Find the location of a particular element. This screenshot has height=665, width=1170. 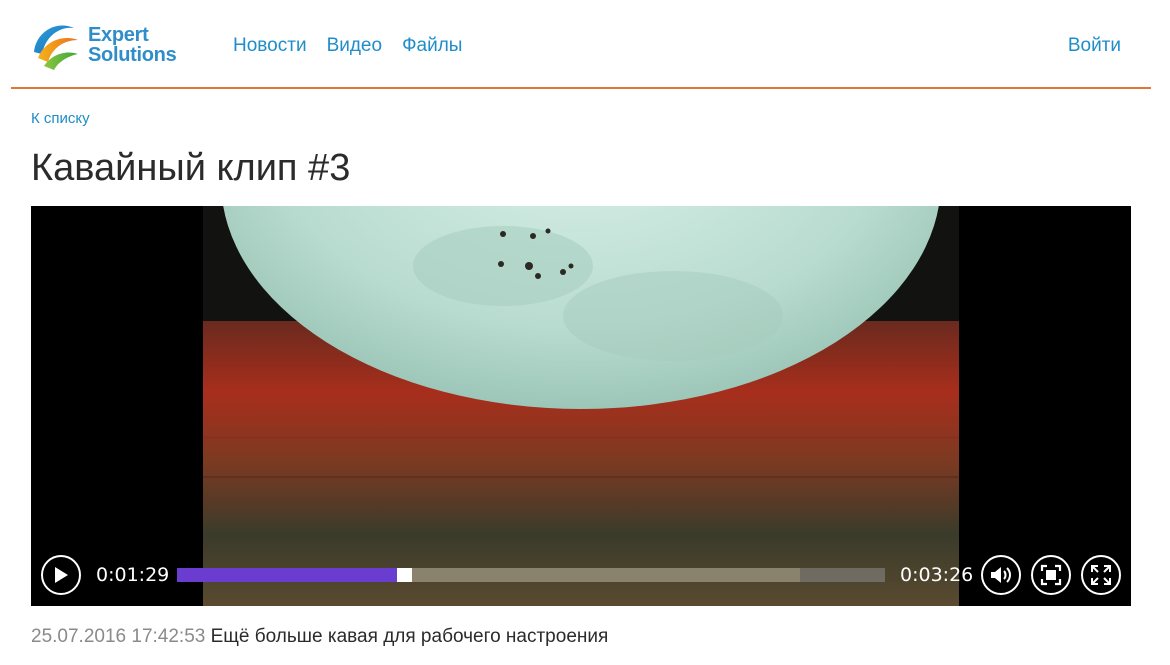

play-button is located at coordinates (61, 575).